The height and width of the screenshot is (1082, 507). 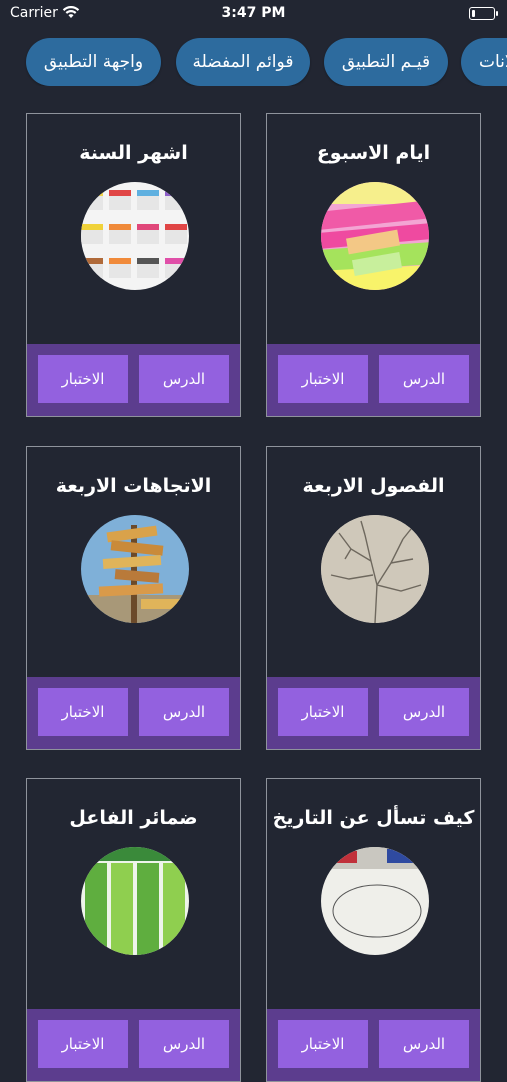 I want to click on lesson-card-months: اشهر السنة الاختبار الدرس, so click(x=133, y=265).